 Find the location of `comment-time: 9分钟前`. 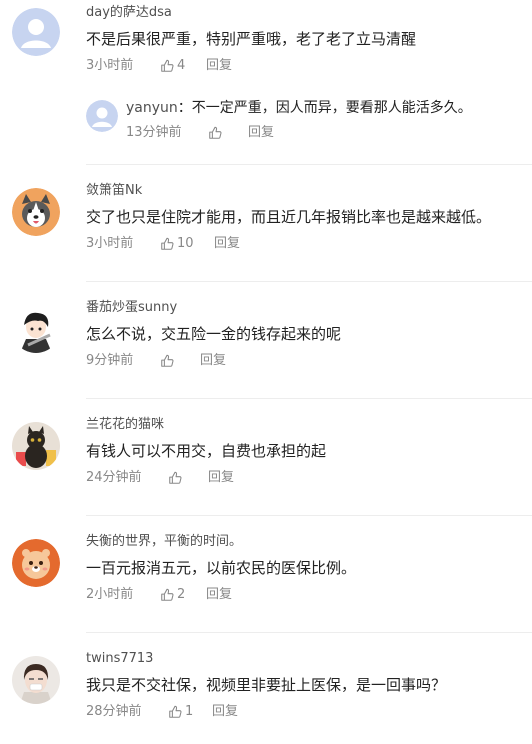

comment-time: 9分钟前 is located at coordinates (110, 360).